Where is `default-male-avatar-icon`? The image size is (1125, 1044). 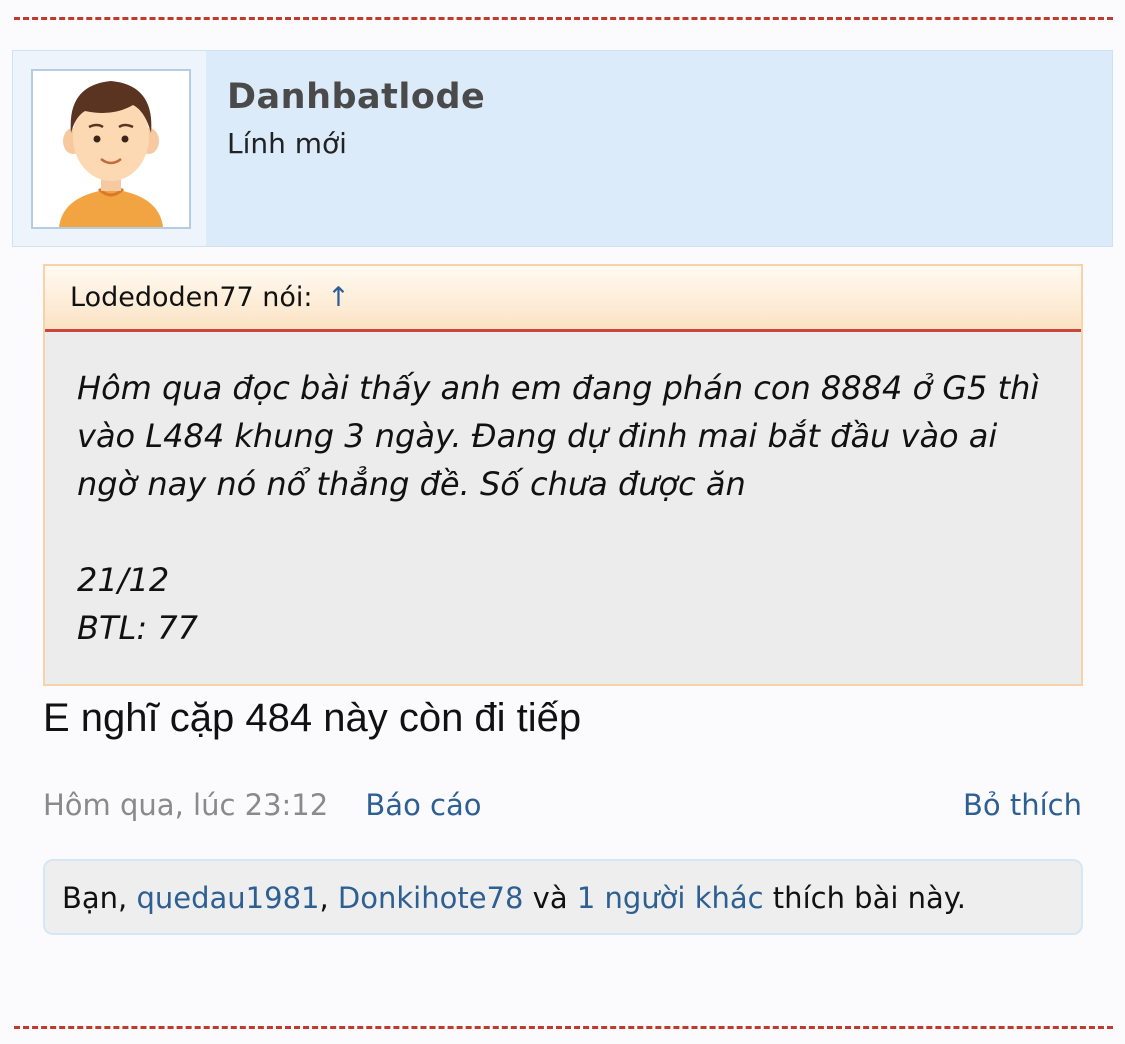 default-male-avatar-icon is located at coordinates (111, 154).